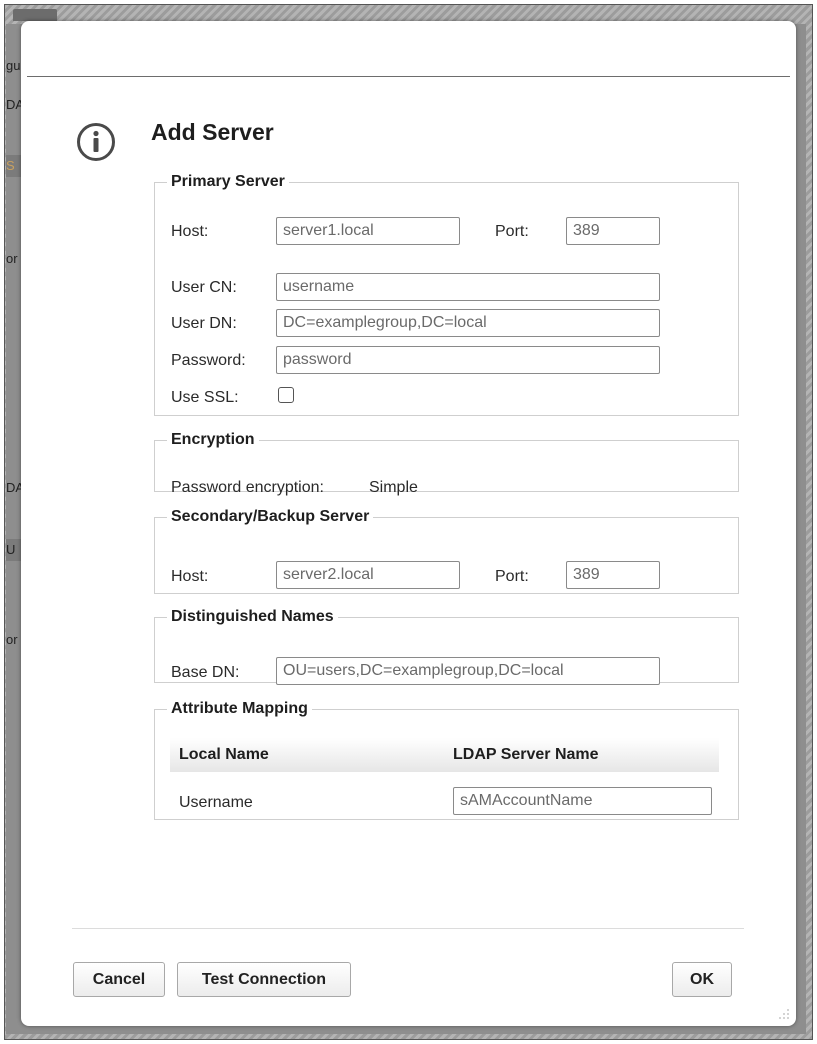  What do you see at coordinates (368, 575) in the screenshot?
I see `secondary-host-input` at bounding box center [368, 575].